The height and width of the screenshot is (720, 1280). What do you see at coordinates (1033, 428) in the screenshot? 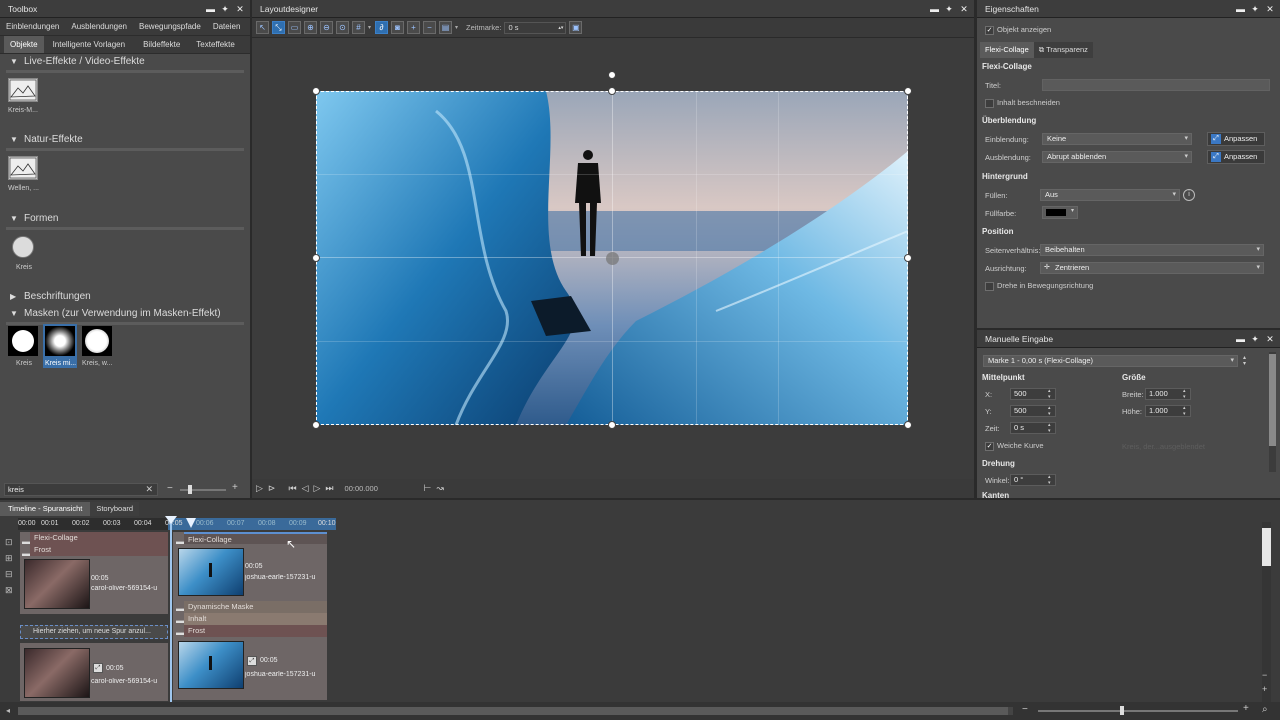
I see `zeit-input: 0 s` at bounding box center [1033, 428].